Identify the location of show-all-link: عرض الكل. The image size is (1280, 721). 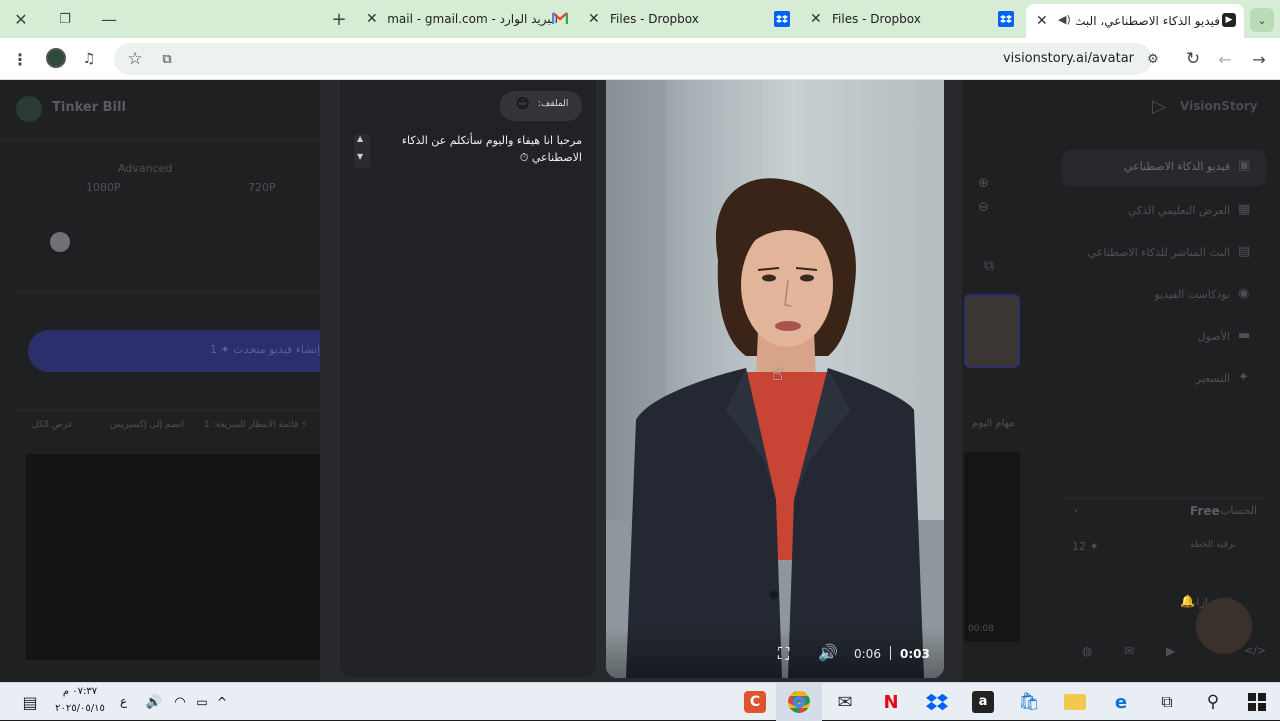
(52, 425).